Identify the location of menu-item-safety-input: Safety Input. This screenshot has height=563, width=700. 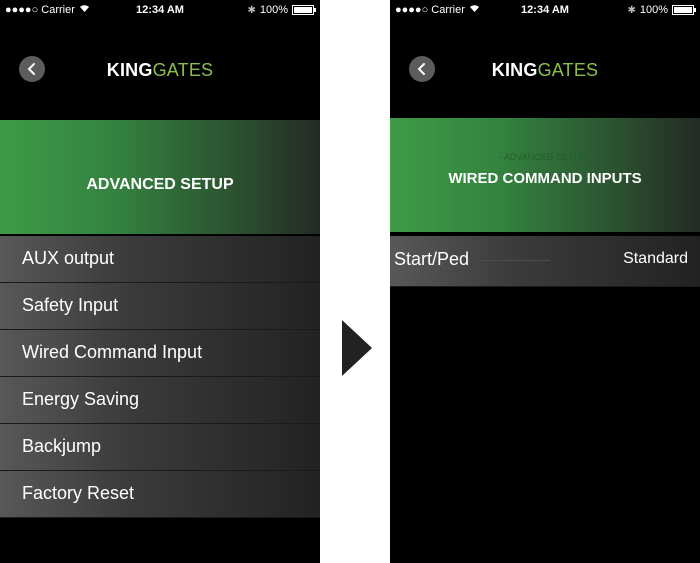
(160, 306).